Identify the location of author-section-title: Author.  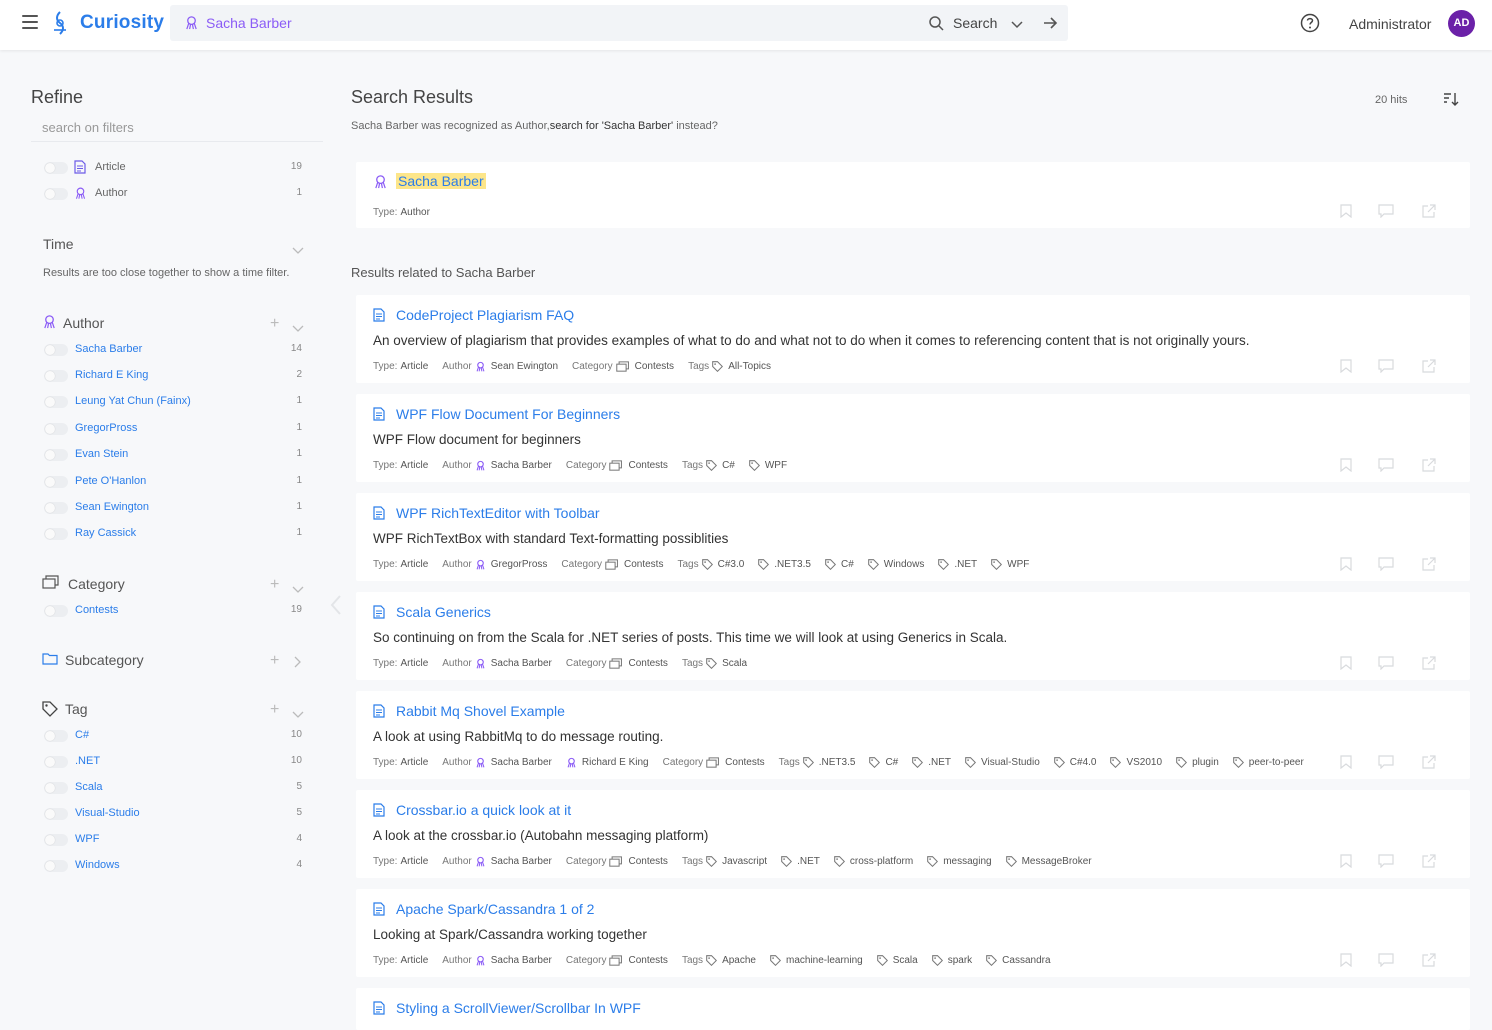
(83, 323).